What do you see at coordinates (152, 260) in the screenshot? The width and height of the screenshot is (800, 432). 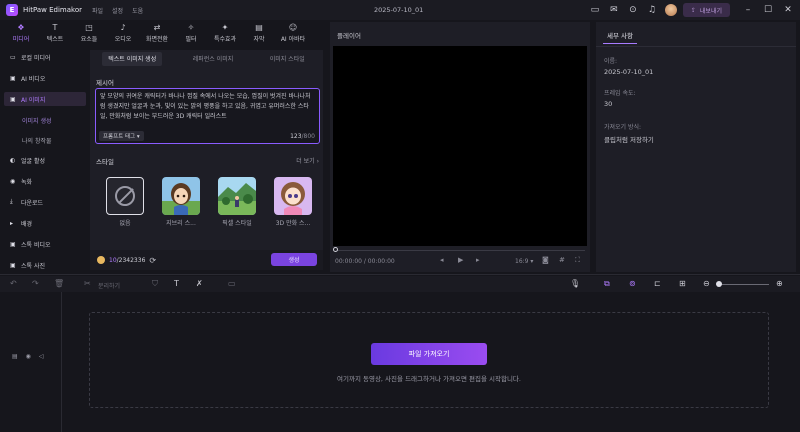 I see `refresh-icon: ⟳` at bounding box center [152, 260].